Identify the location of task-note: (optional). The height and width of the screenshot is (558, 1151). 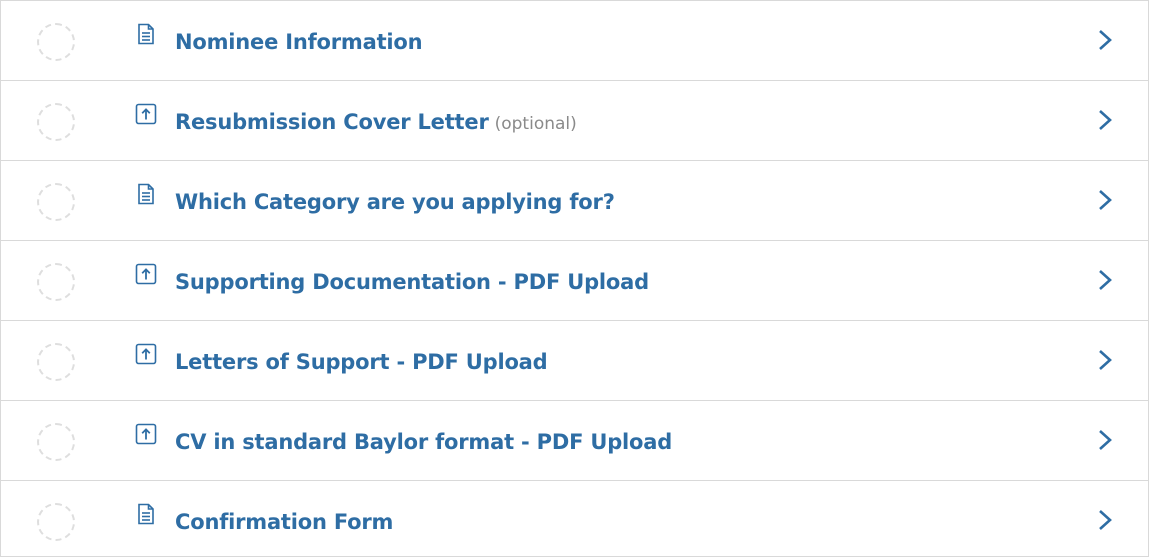
(535, 124).